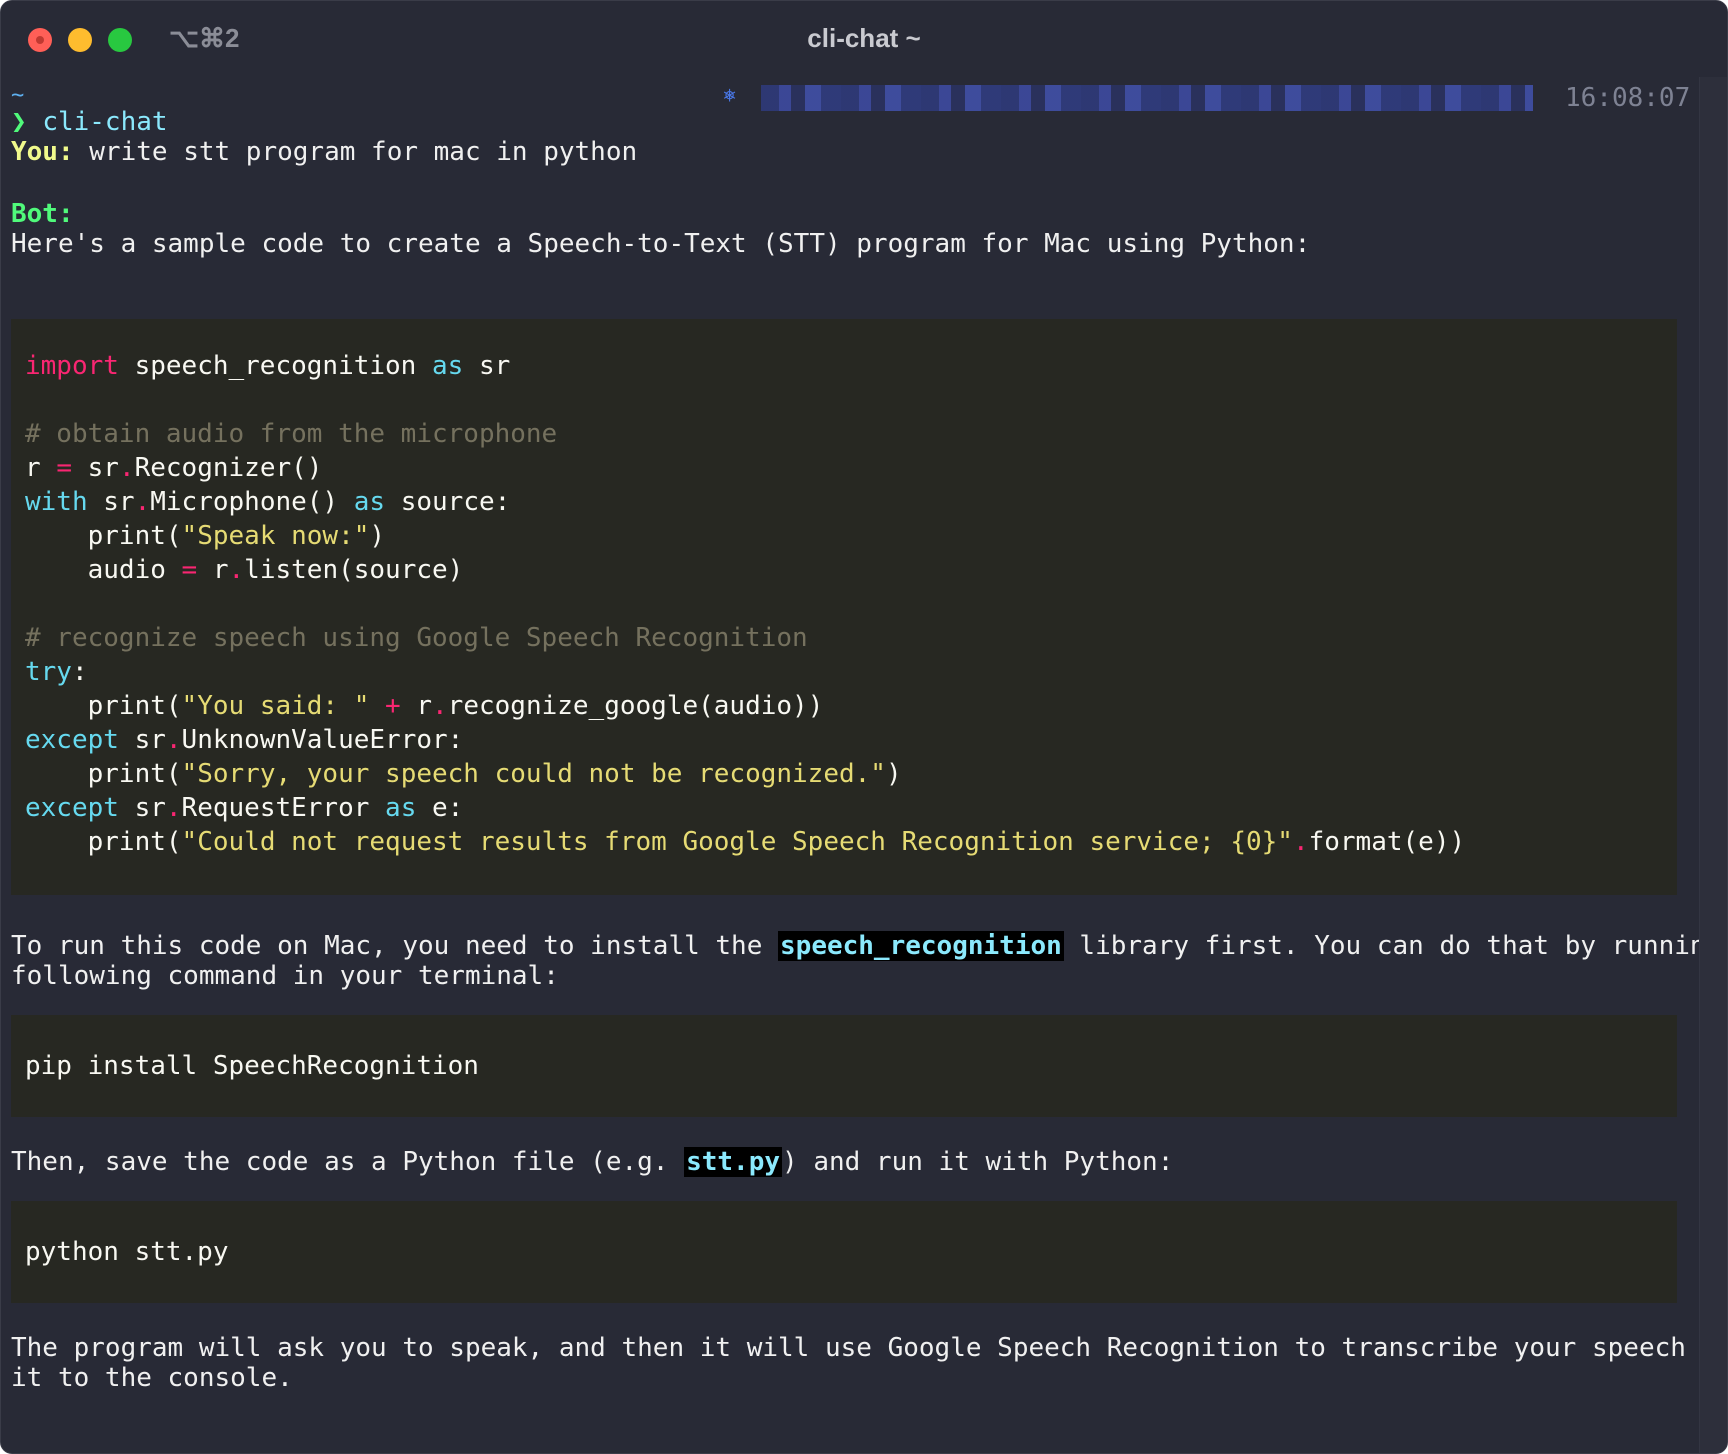 Image resolution: width=1728 pixels, height=1454 pixels. What do you see at coordinates (448, 502) in the screenshot?
I see `code-token: source:` at bounding box center [448, 502].